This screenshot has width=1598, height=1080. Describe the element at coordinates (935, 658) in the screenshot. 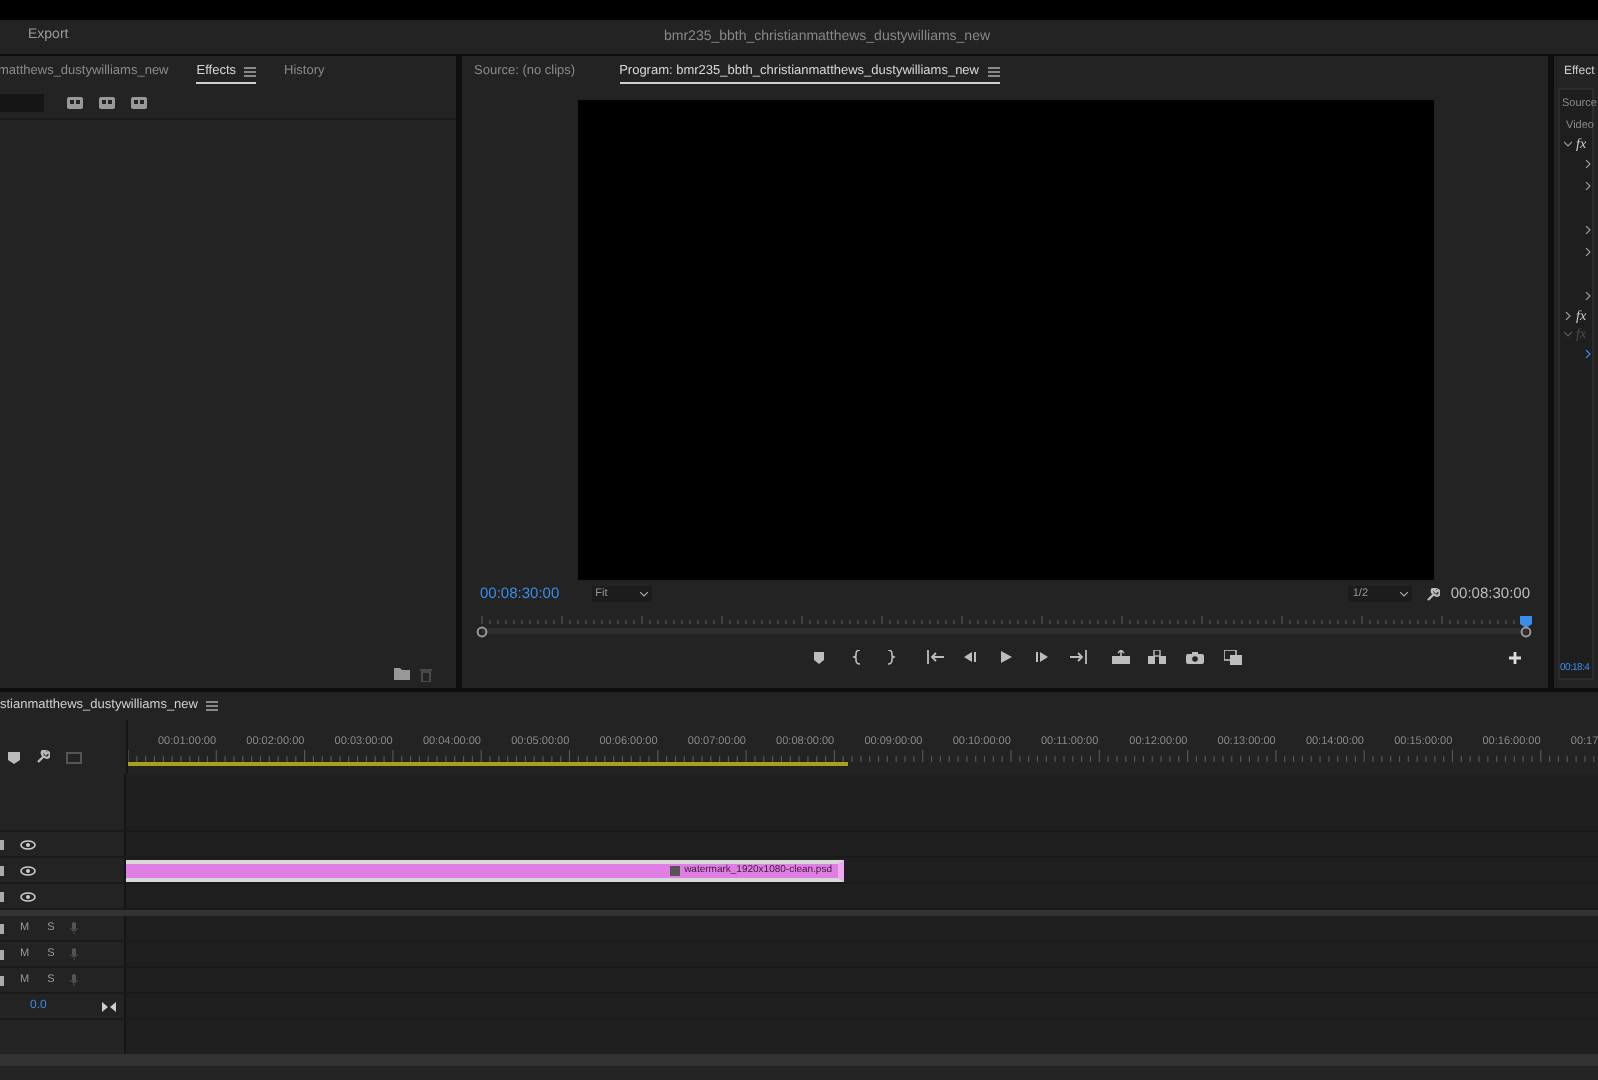

I see `go-to-in-icon` at that location.